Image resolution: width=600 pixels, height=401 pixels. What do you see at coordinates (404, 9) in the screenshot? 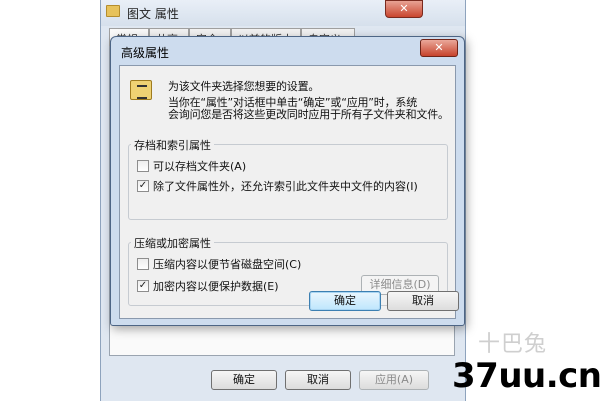
I see `properties-close-button: ✕` at bounding box center [404, 9].